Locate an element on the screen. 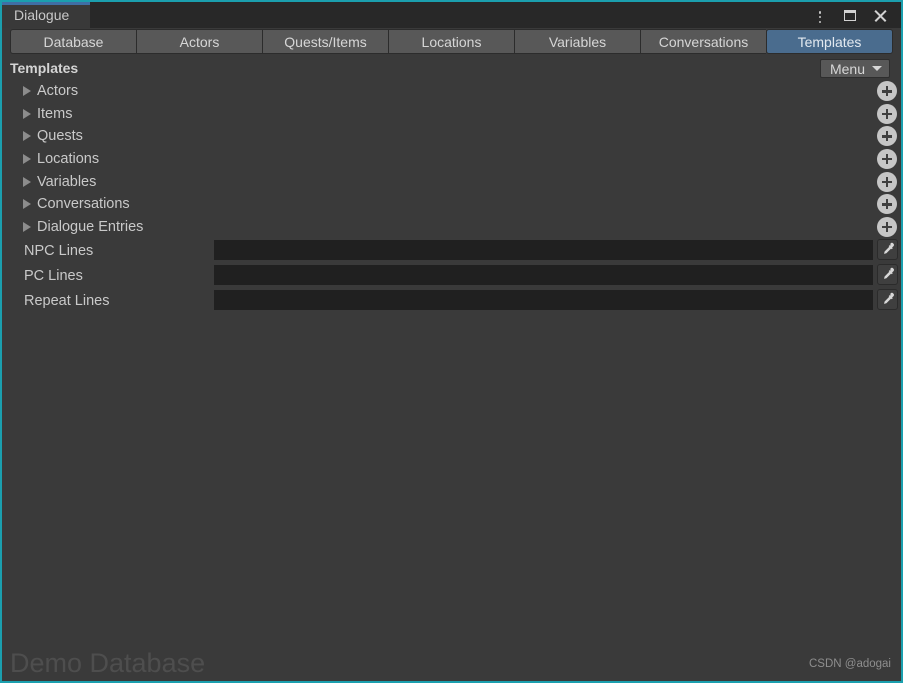  tree-row-label: Dialogue Entries is located at coordinates (90, 226).